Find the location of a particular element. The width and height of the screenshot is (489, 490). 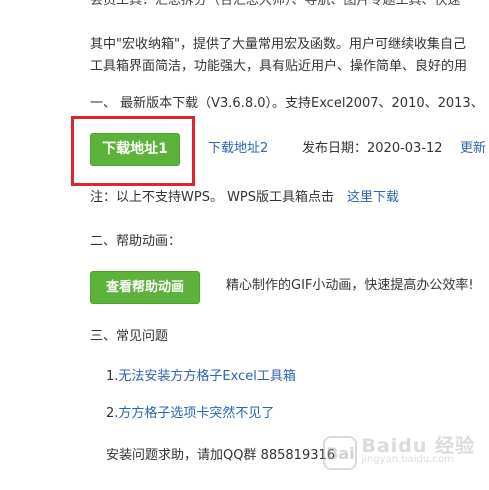

wps-note-text: 注：以上不支持WPS。 WPS版工具箱点击 is located at coordinates (212, 197).